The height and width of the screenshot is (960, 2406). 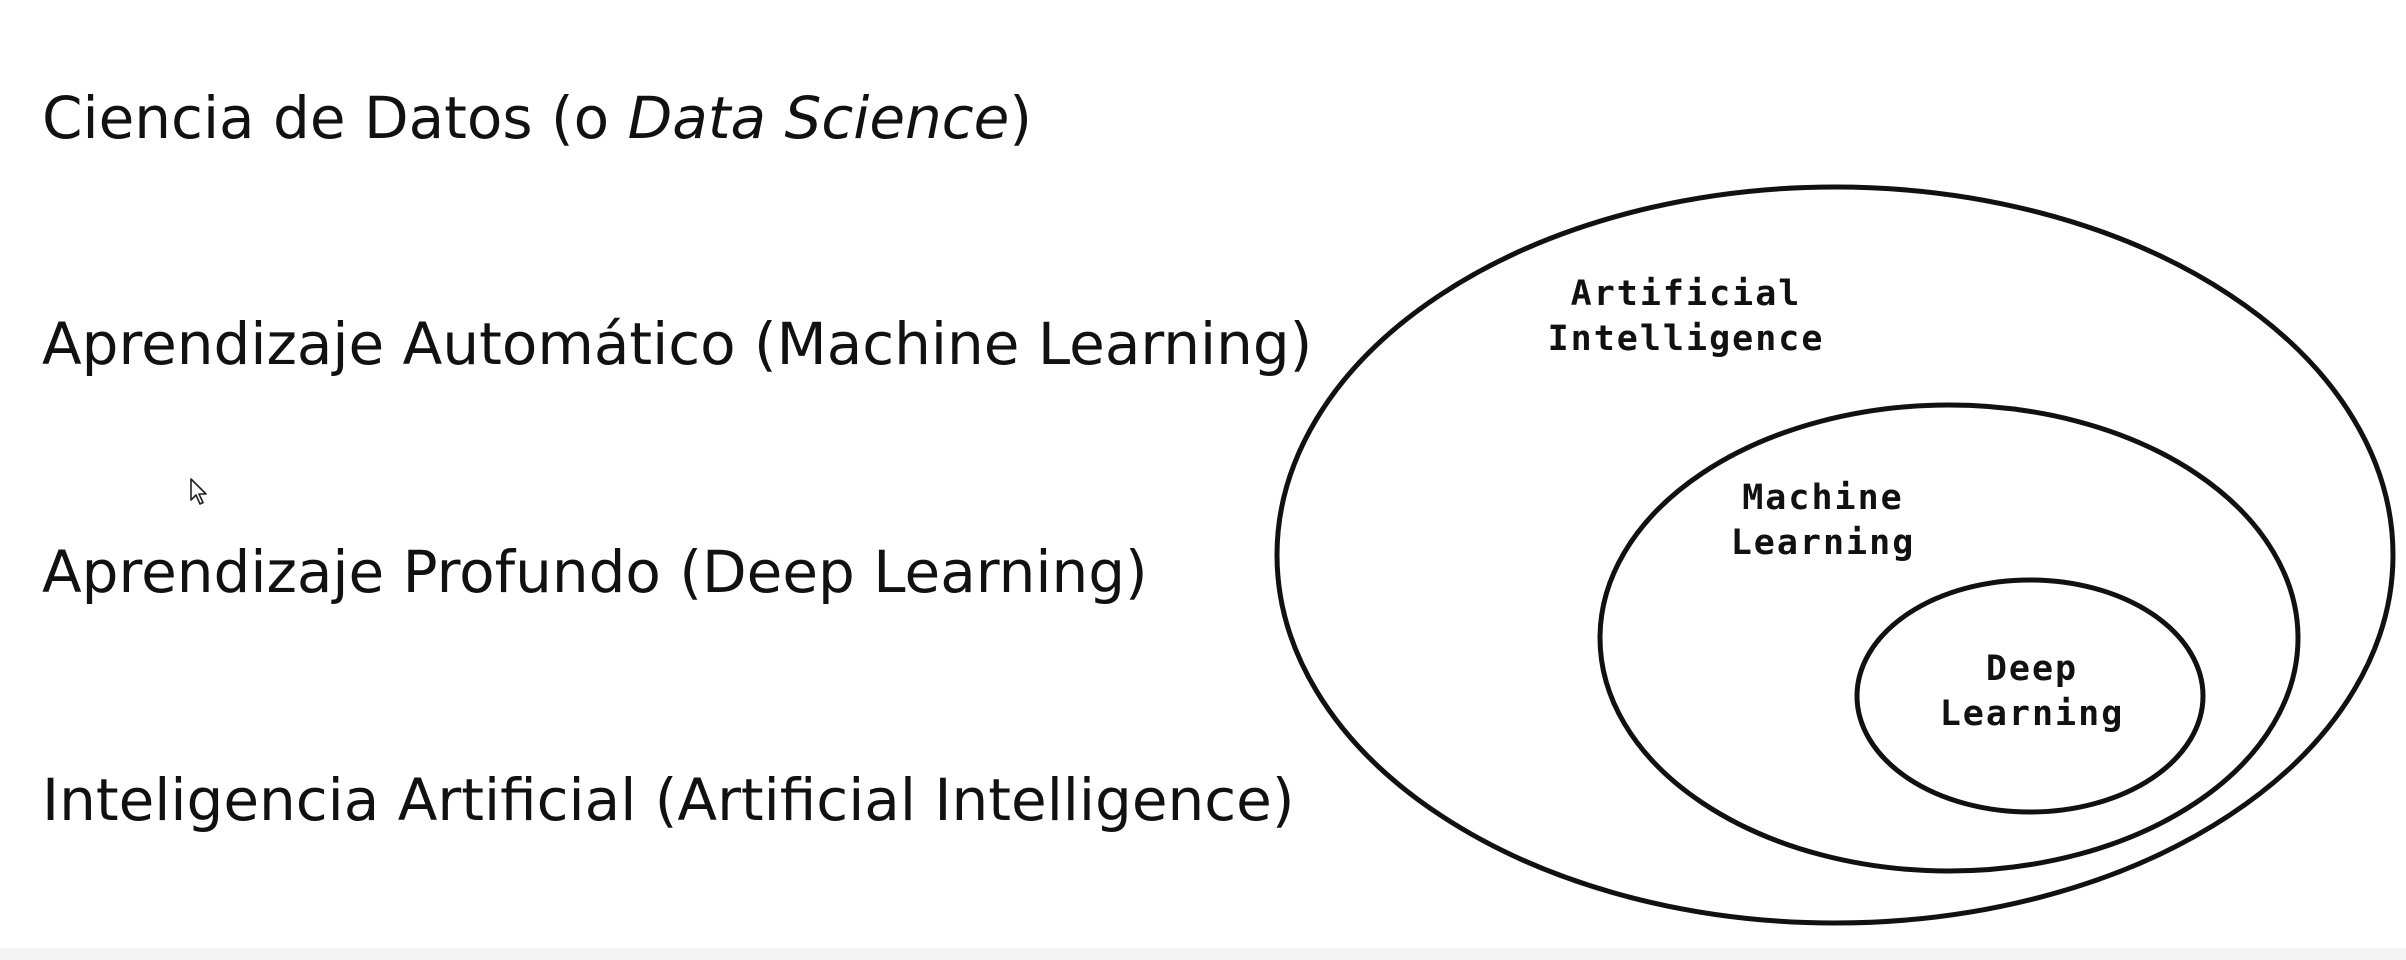 What do you see at coordinates (199, 492) in the screenshot?
I see `mouse-cursor-icon` at bounding box center [199, 492].